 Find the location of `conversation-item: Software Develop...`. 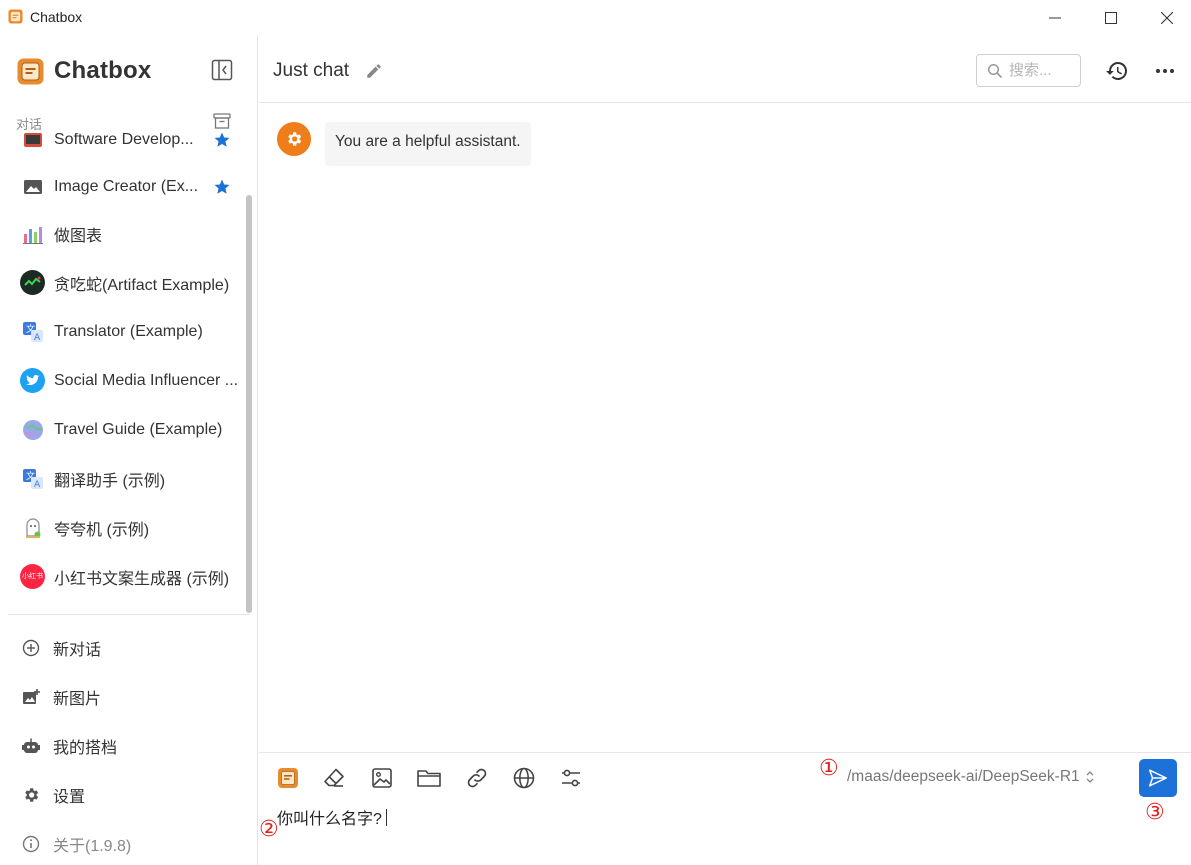

conversation-item: Software Develop... is located at coordinates (125, 148).